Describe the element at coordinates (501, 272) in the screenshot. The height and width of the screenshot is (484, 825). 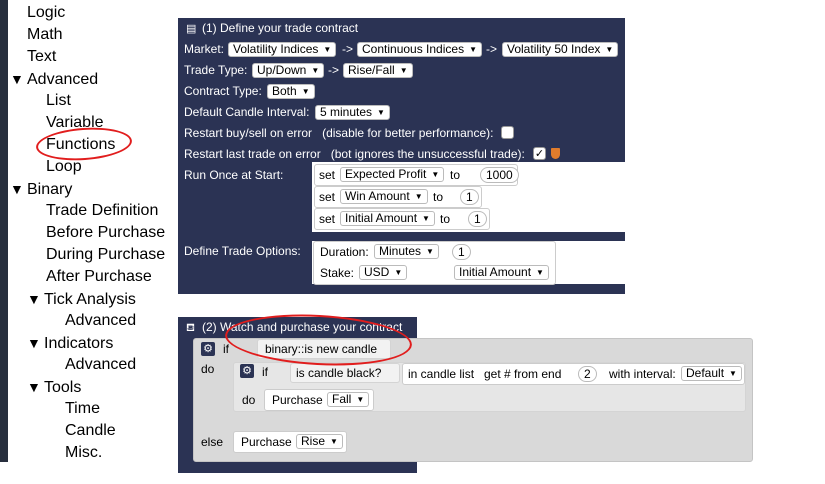
I see `stake-amount-dropdown: Initial Amount ▼` at that location.